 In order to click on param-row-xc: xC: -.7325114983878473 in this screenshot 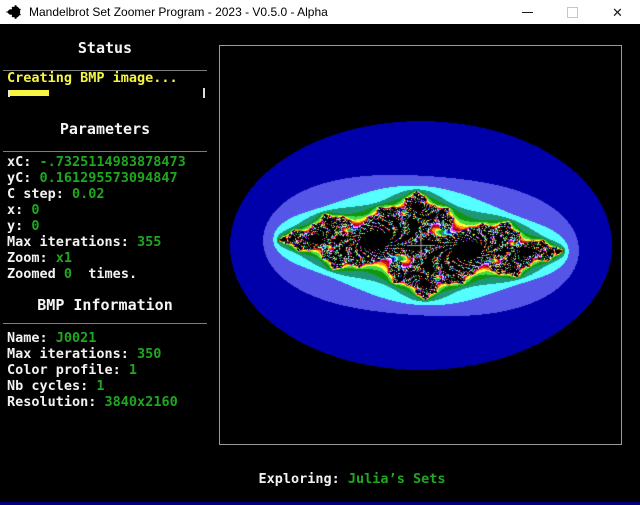, I will do `click(96, 162)`.